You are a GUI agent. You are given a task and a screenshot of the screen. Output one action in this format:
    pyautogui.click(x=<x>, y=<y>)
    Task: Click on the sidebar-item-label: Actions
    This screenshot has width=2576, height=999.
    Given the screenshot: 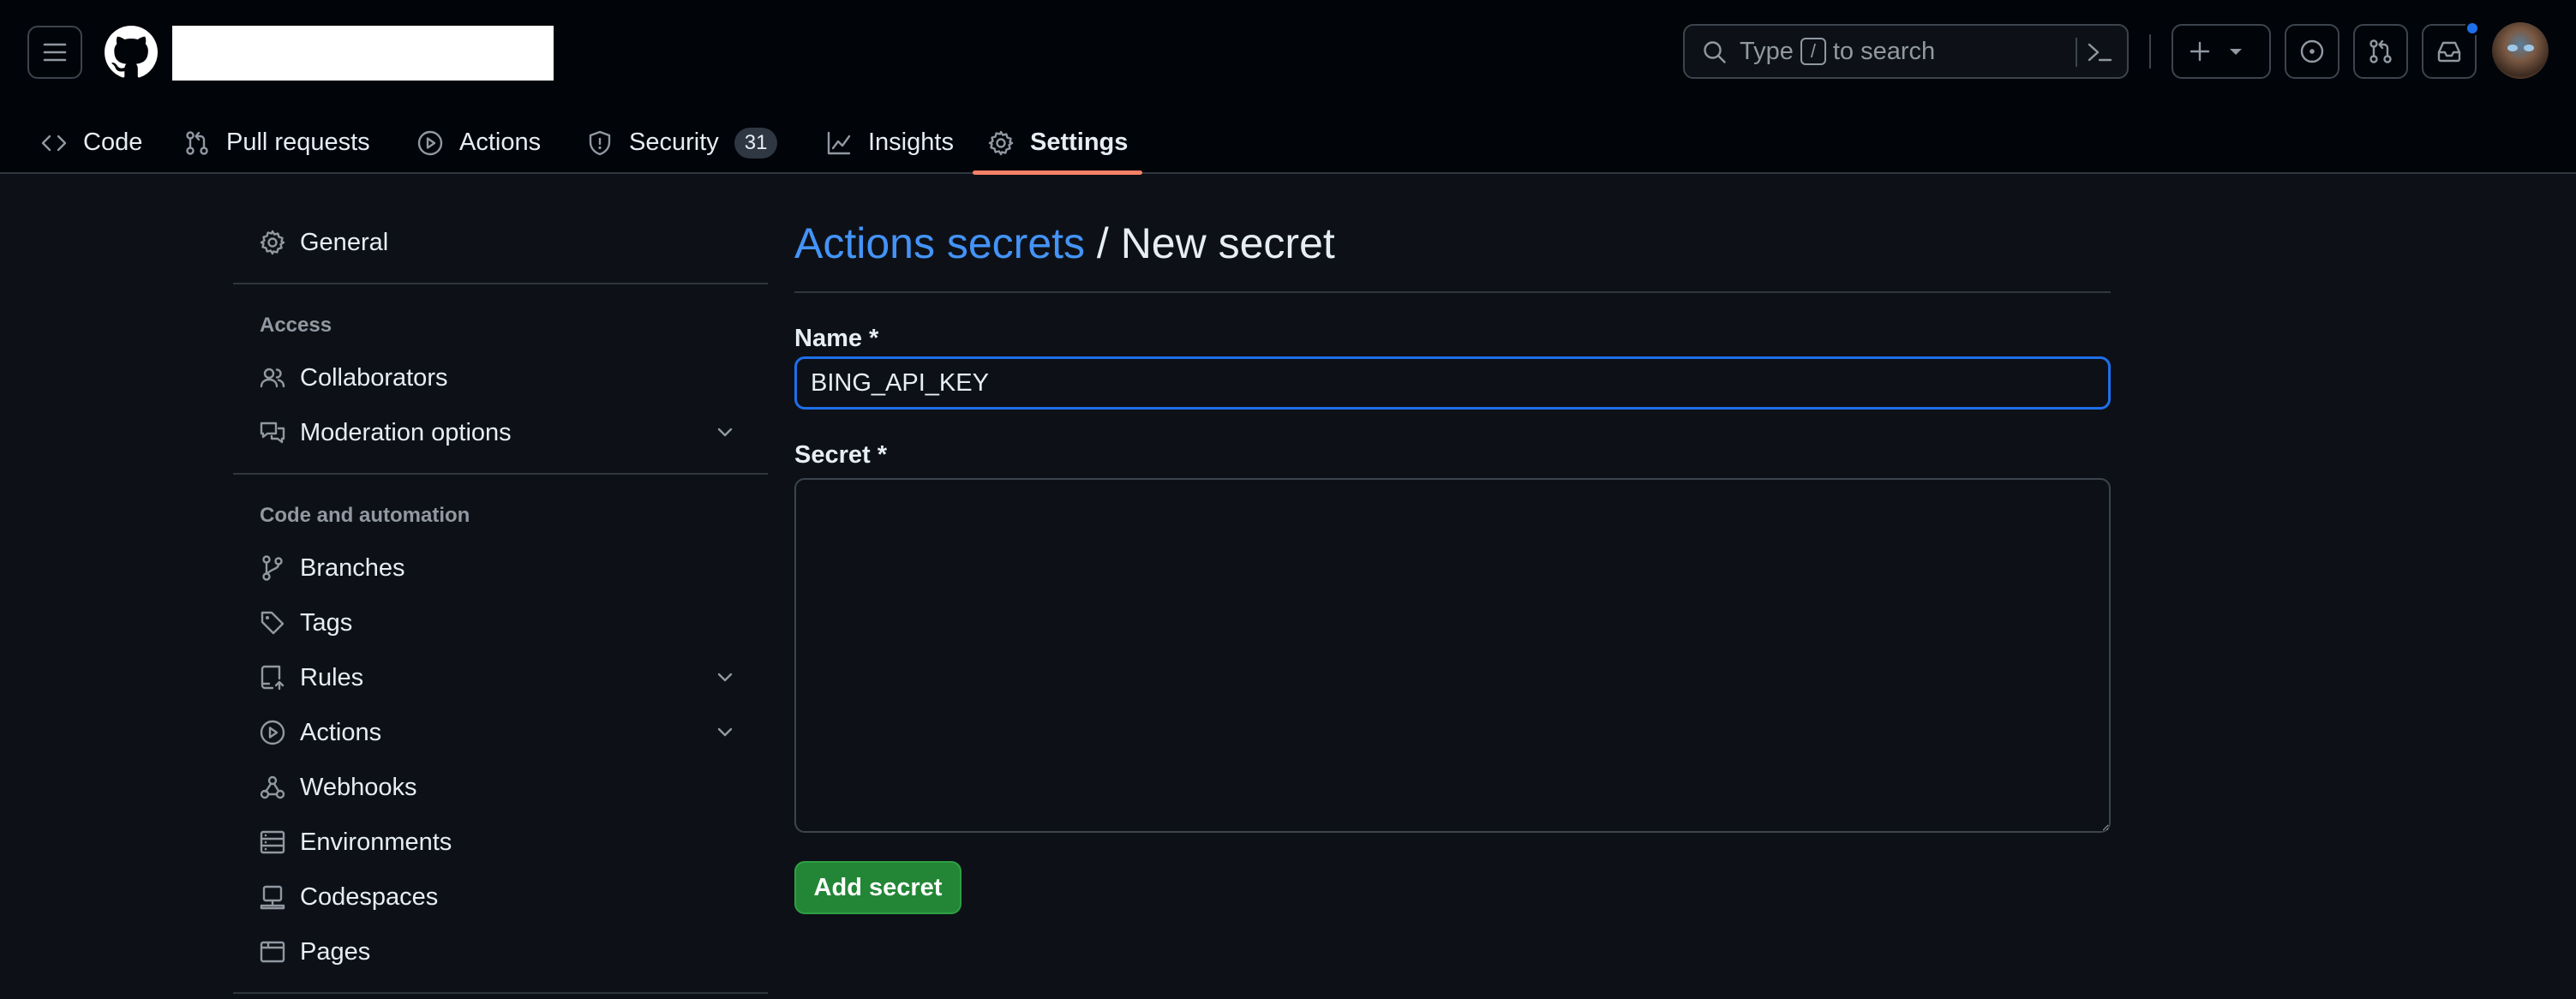 What is the action you would take?
    pyautogui.click(x=341, y=732)
    